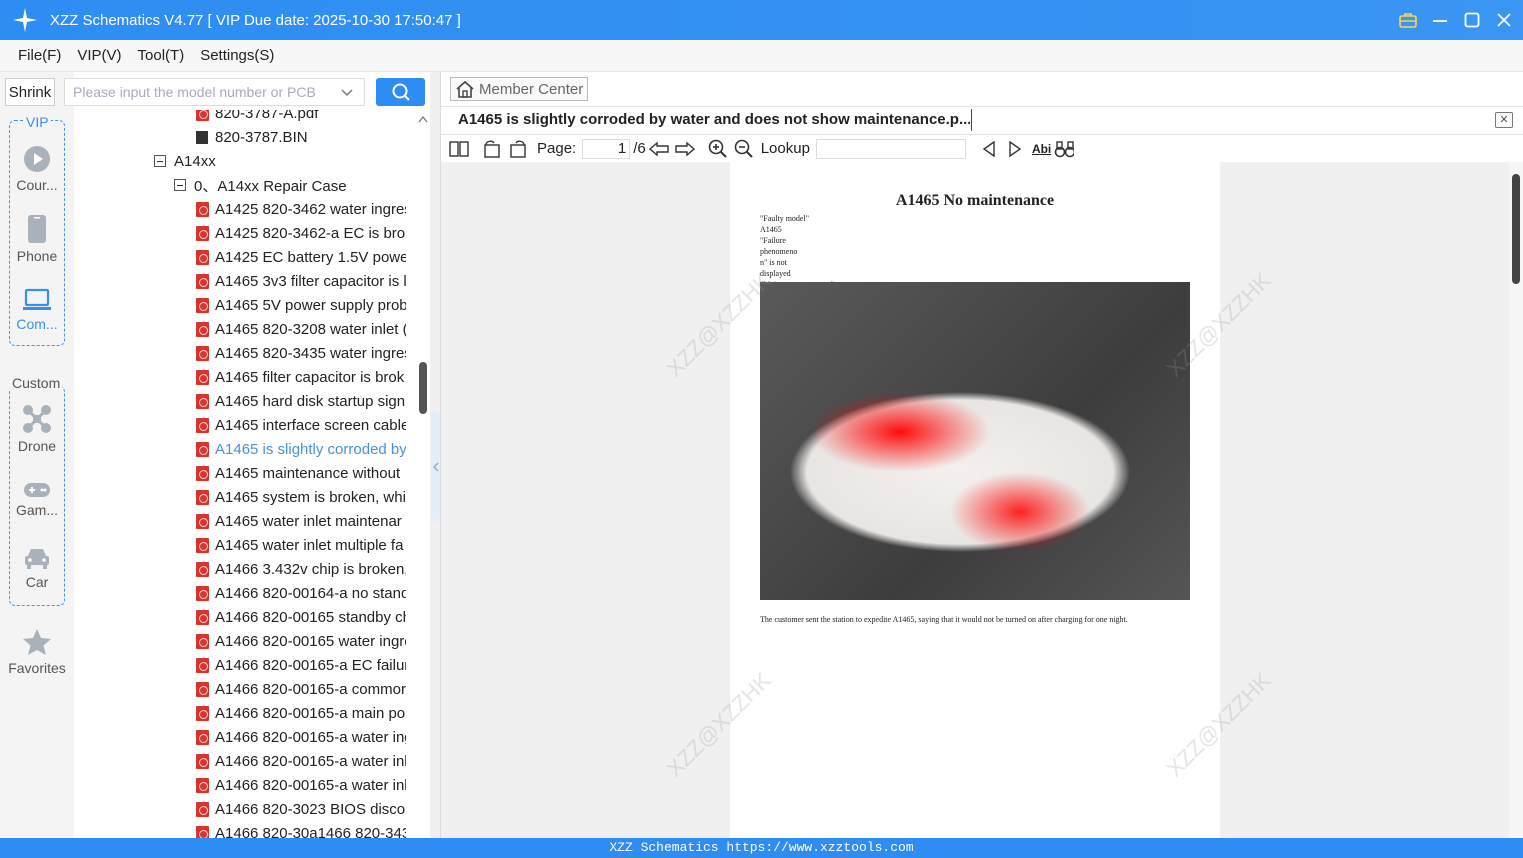  Describe the element at coordinates (310, 257) in the screenshot. I see `tree-item-label: A1425 EC battery 1.5V power` at that location.